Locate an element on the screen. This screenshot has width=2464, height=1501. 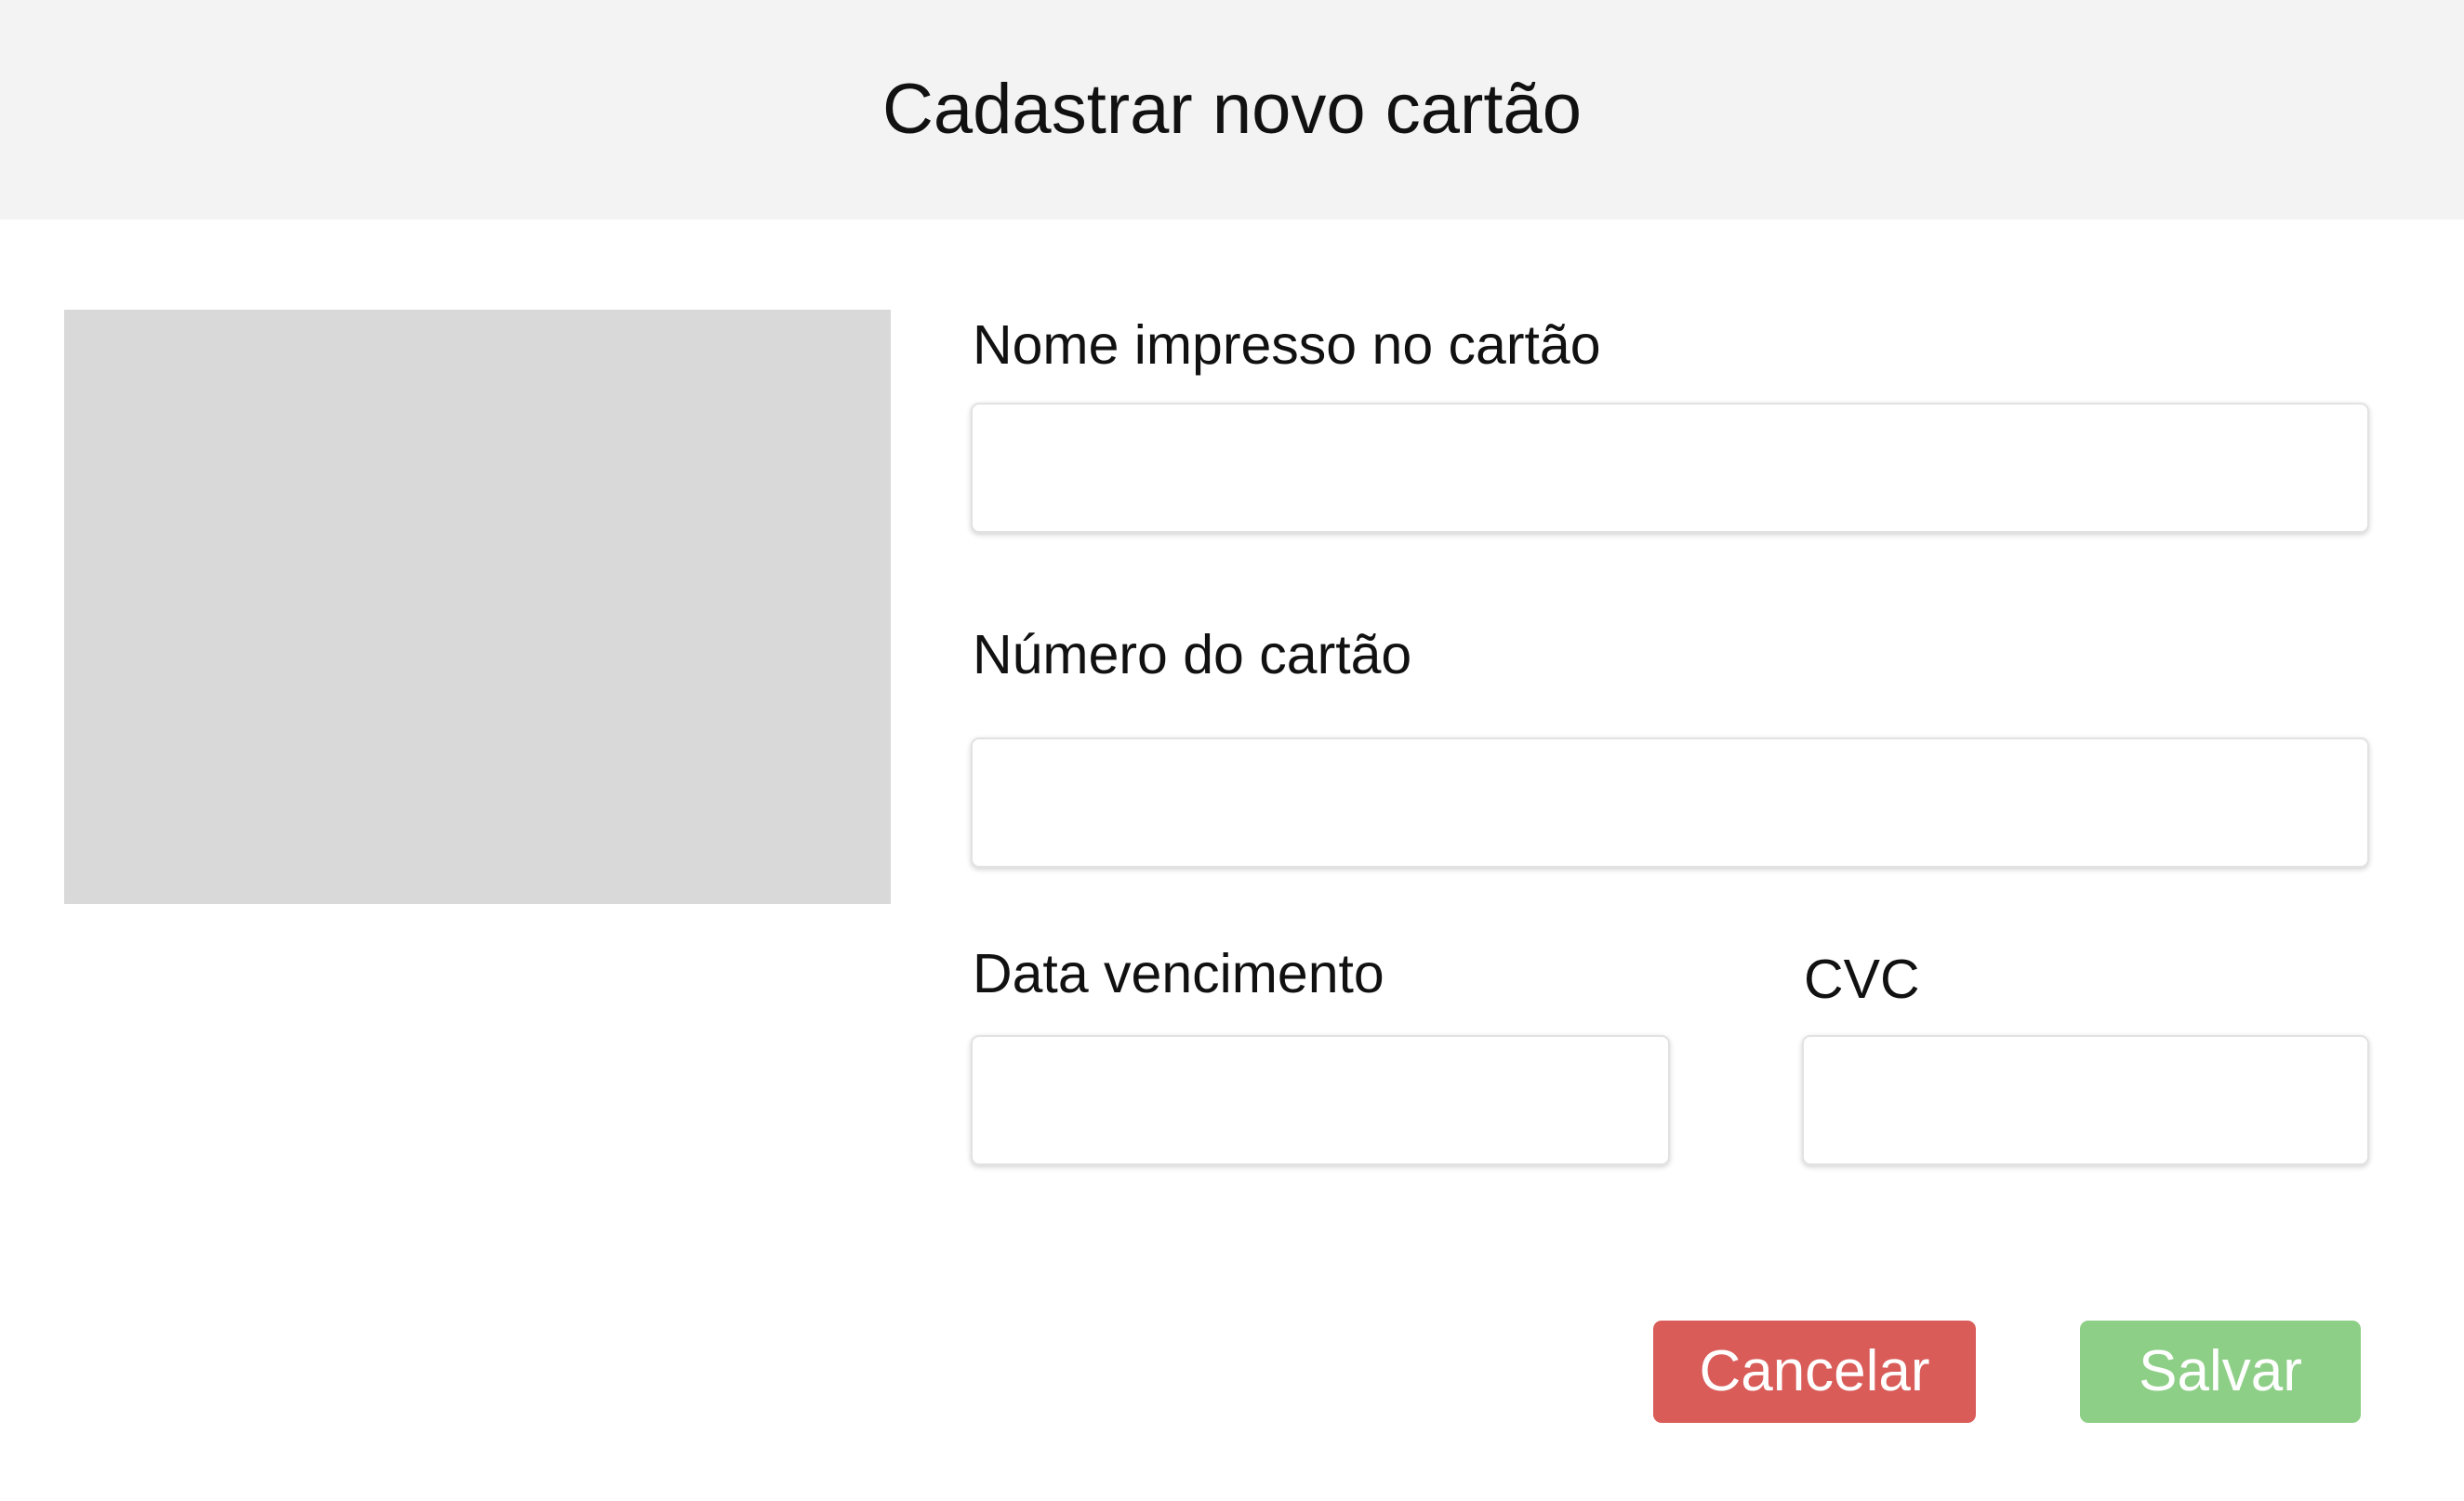
cancel-button: Cancelar is located at coordinates (1814, 1372).